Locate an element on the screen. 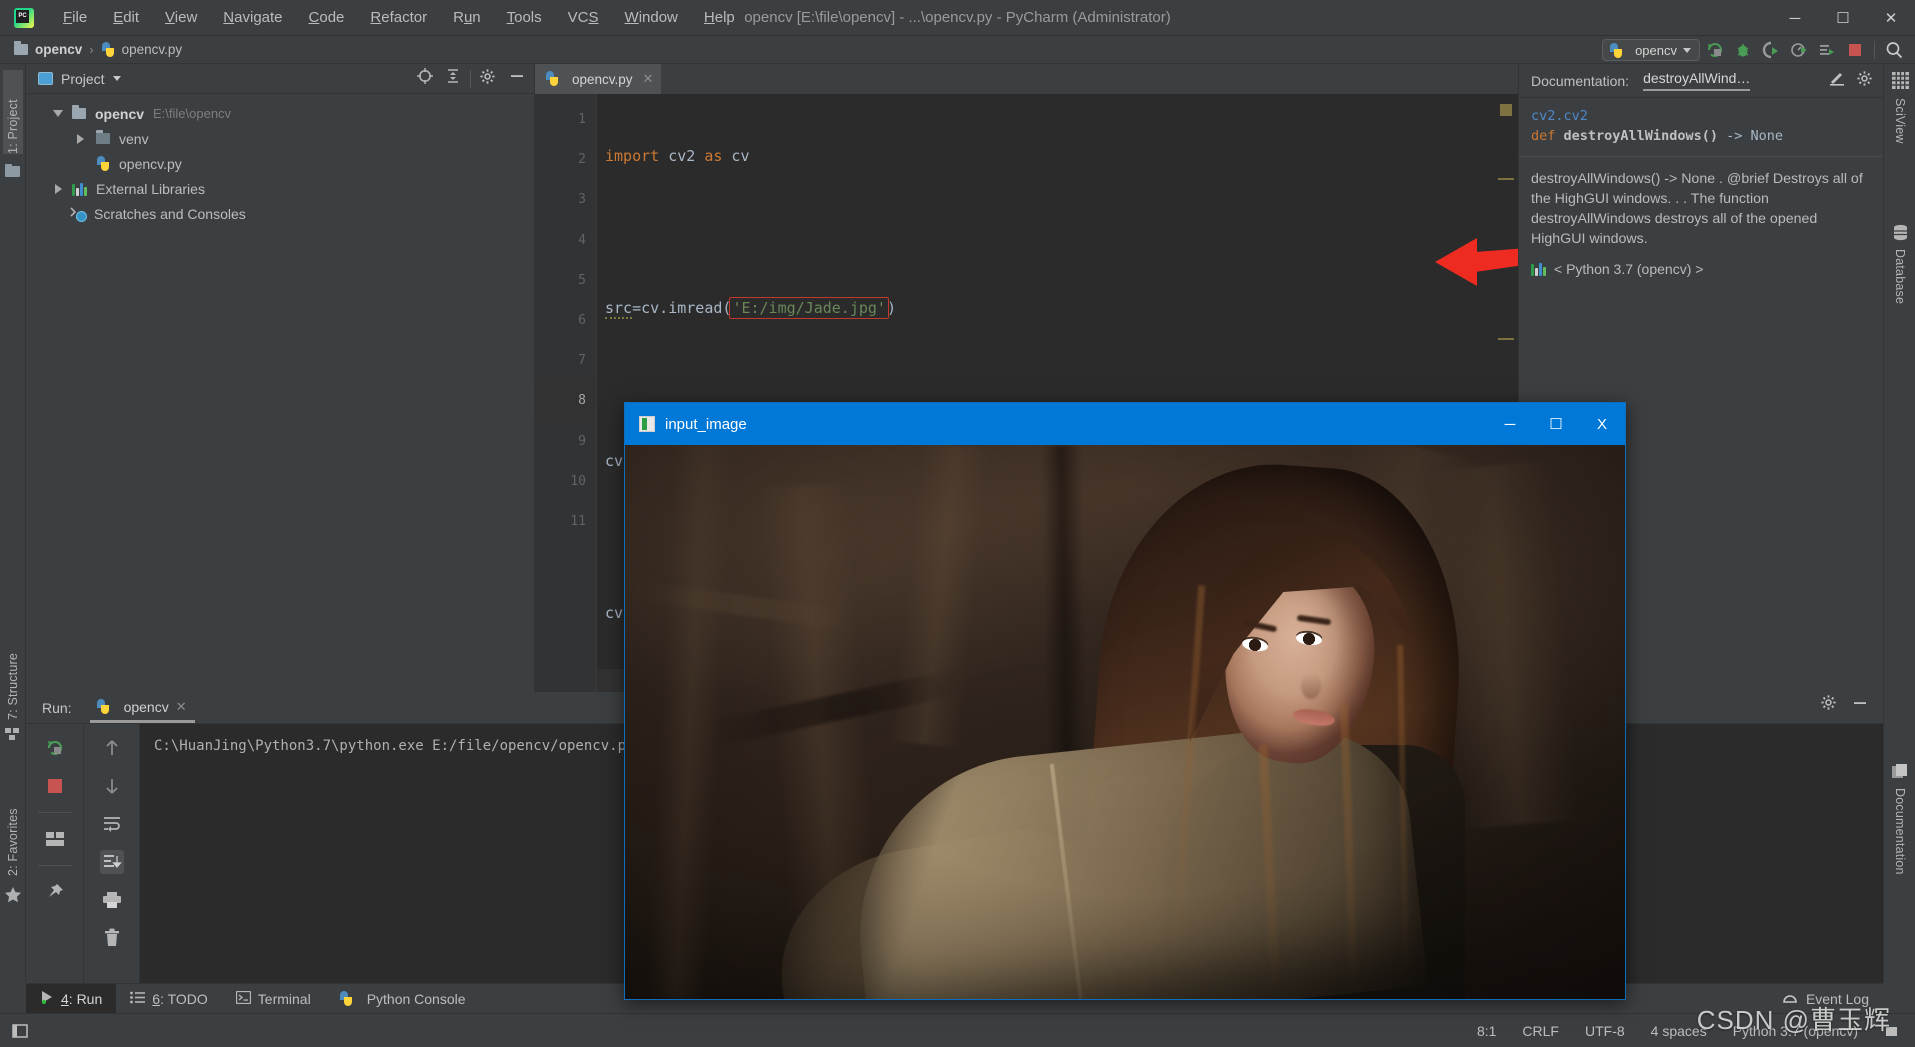  run-with-coverage-icon is located at coordinates (1771, 50).